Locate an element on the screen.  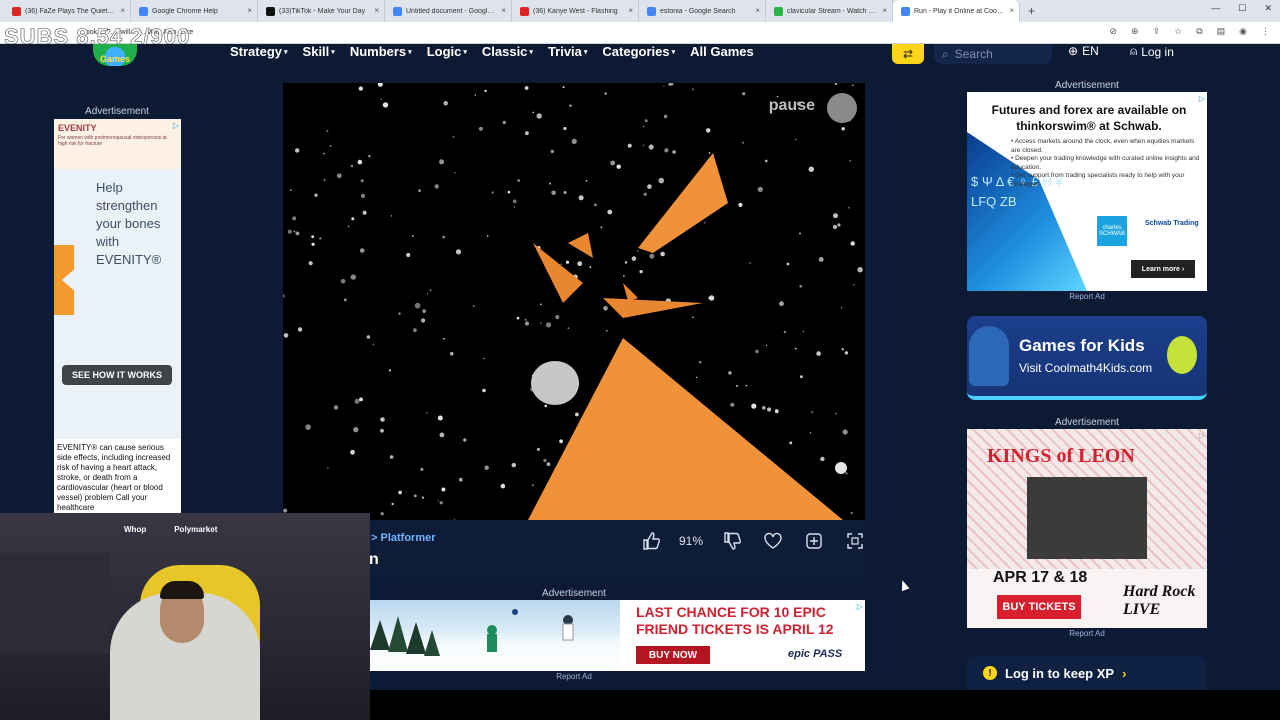
game-title: n is located at coordinates (374, 559).